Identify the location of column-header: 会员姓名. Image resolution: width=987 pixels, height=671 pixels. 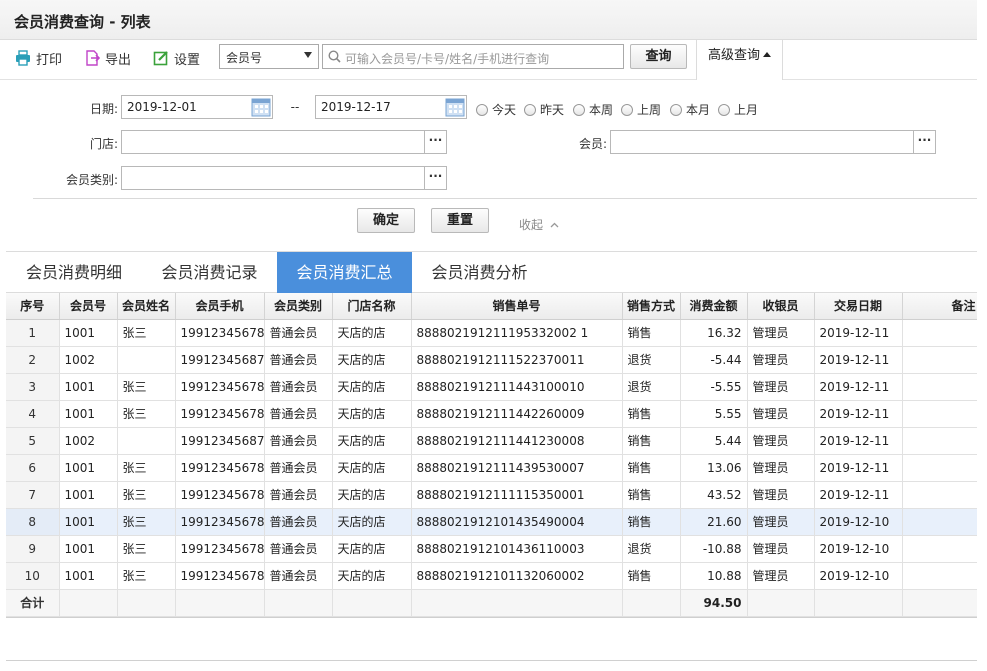
(146, 306).